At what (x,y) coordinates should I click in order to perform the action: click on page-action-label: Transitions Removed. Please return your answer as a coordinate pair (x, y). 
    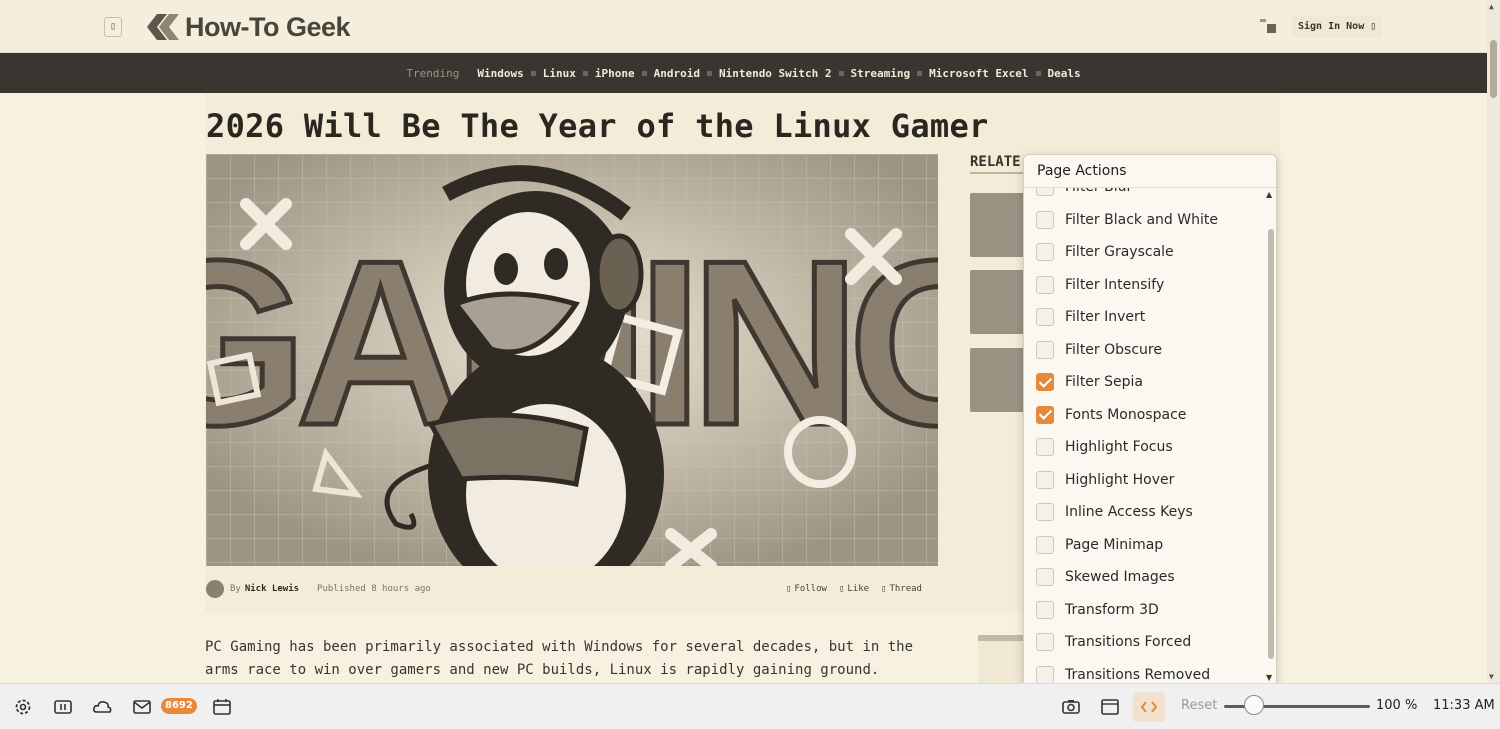
    Looking at the image, I should click on (1138, 674).